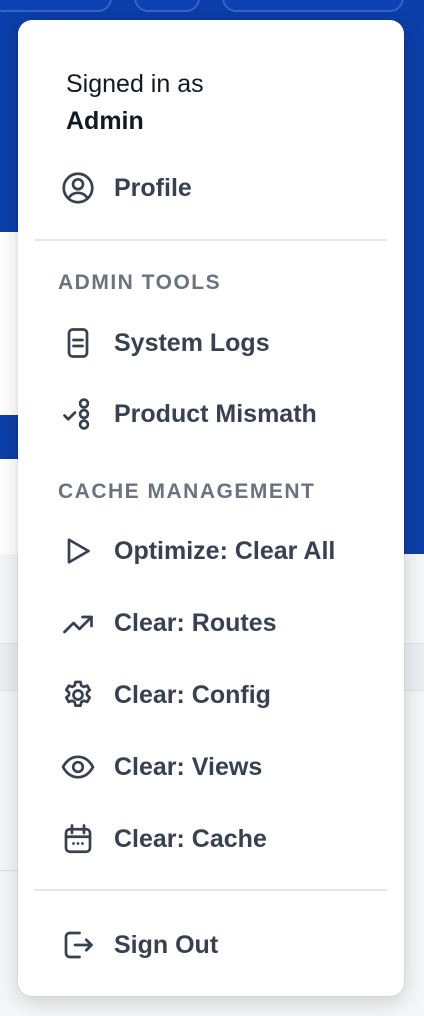  I want to click on clear-routes-label: Clear: Routes, so click(195, 622).